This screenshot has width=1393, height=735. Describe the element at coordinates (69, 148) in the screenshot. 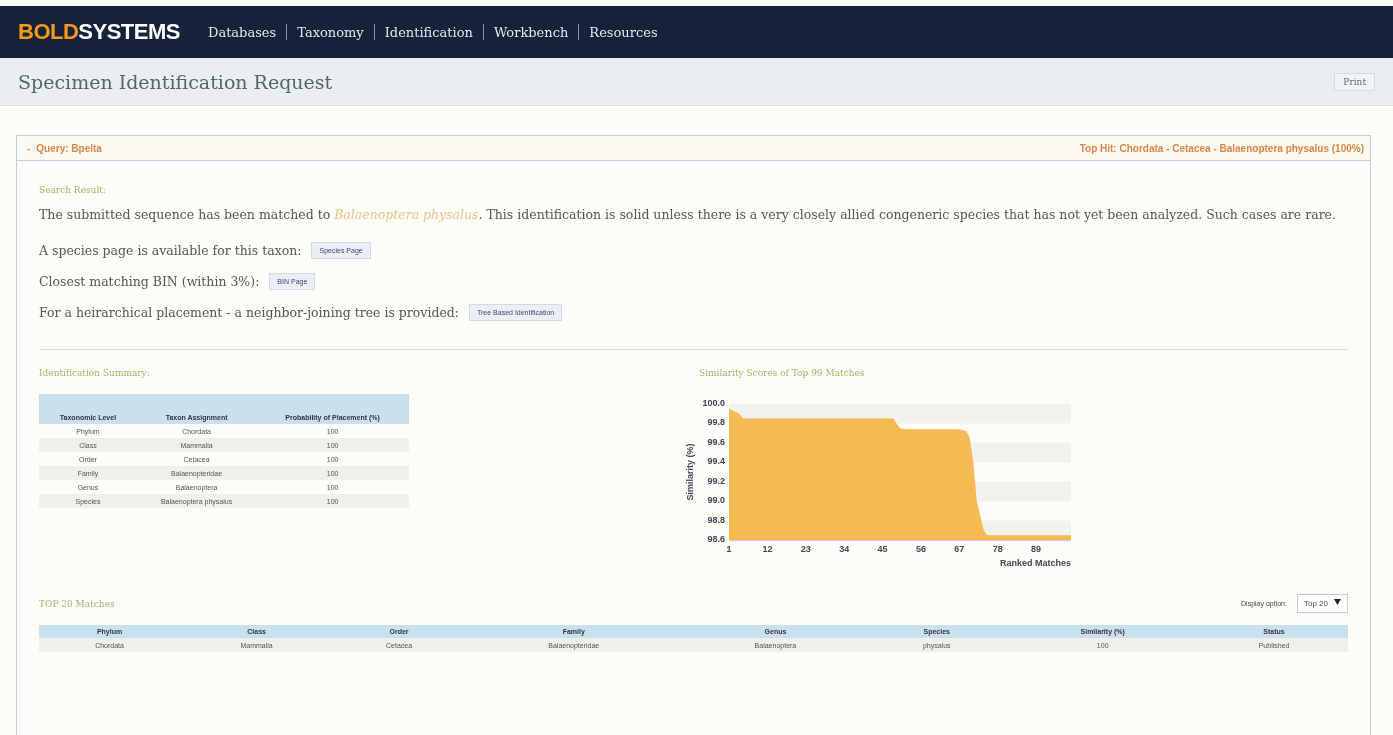

I see `query-label: Query: Bpelta` at that location.